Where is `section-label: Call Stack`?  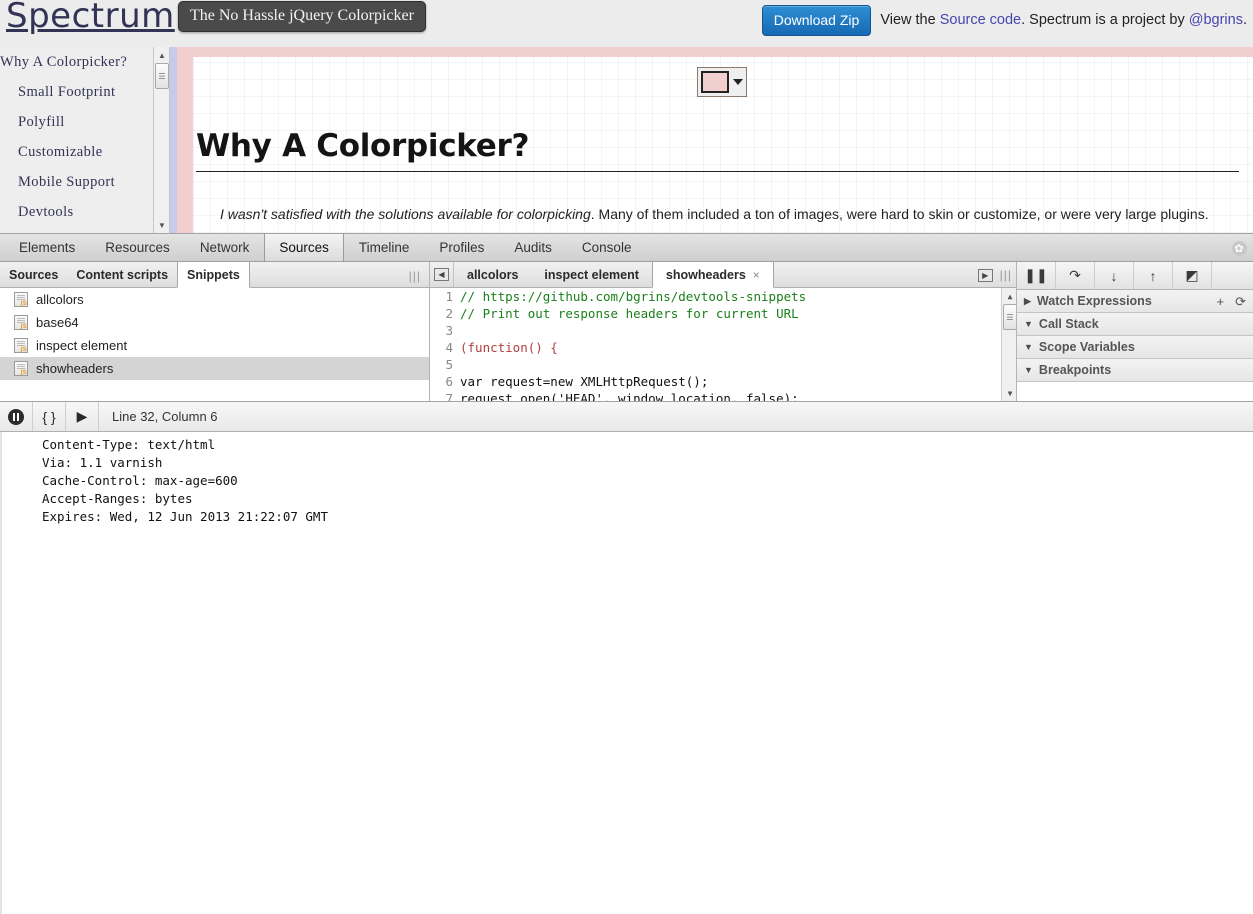
section-label: Call Stack is located at coordinates (1068, 324).